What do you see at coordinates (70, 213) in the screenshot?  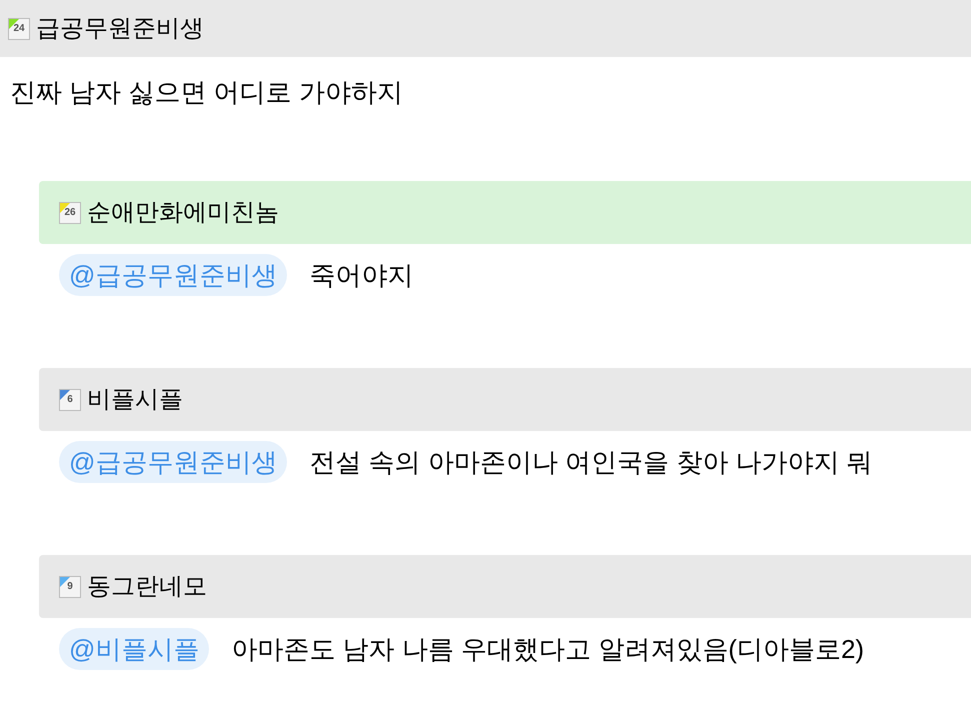 I see `level-number: 26` at bounding box center [70, 213].